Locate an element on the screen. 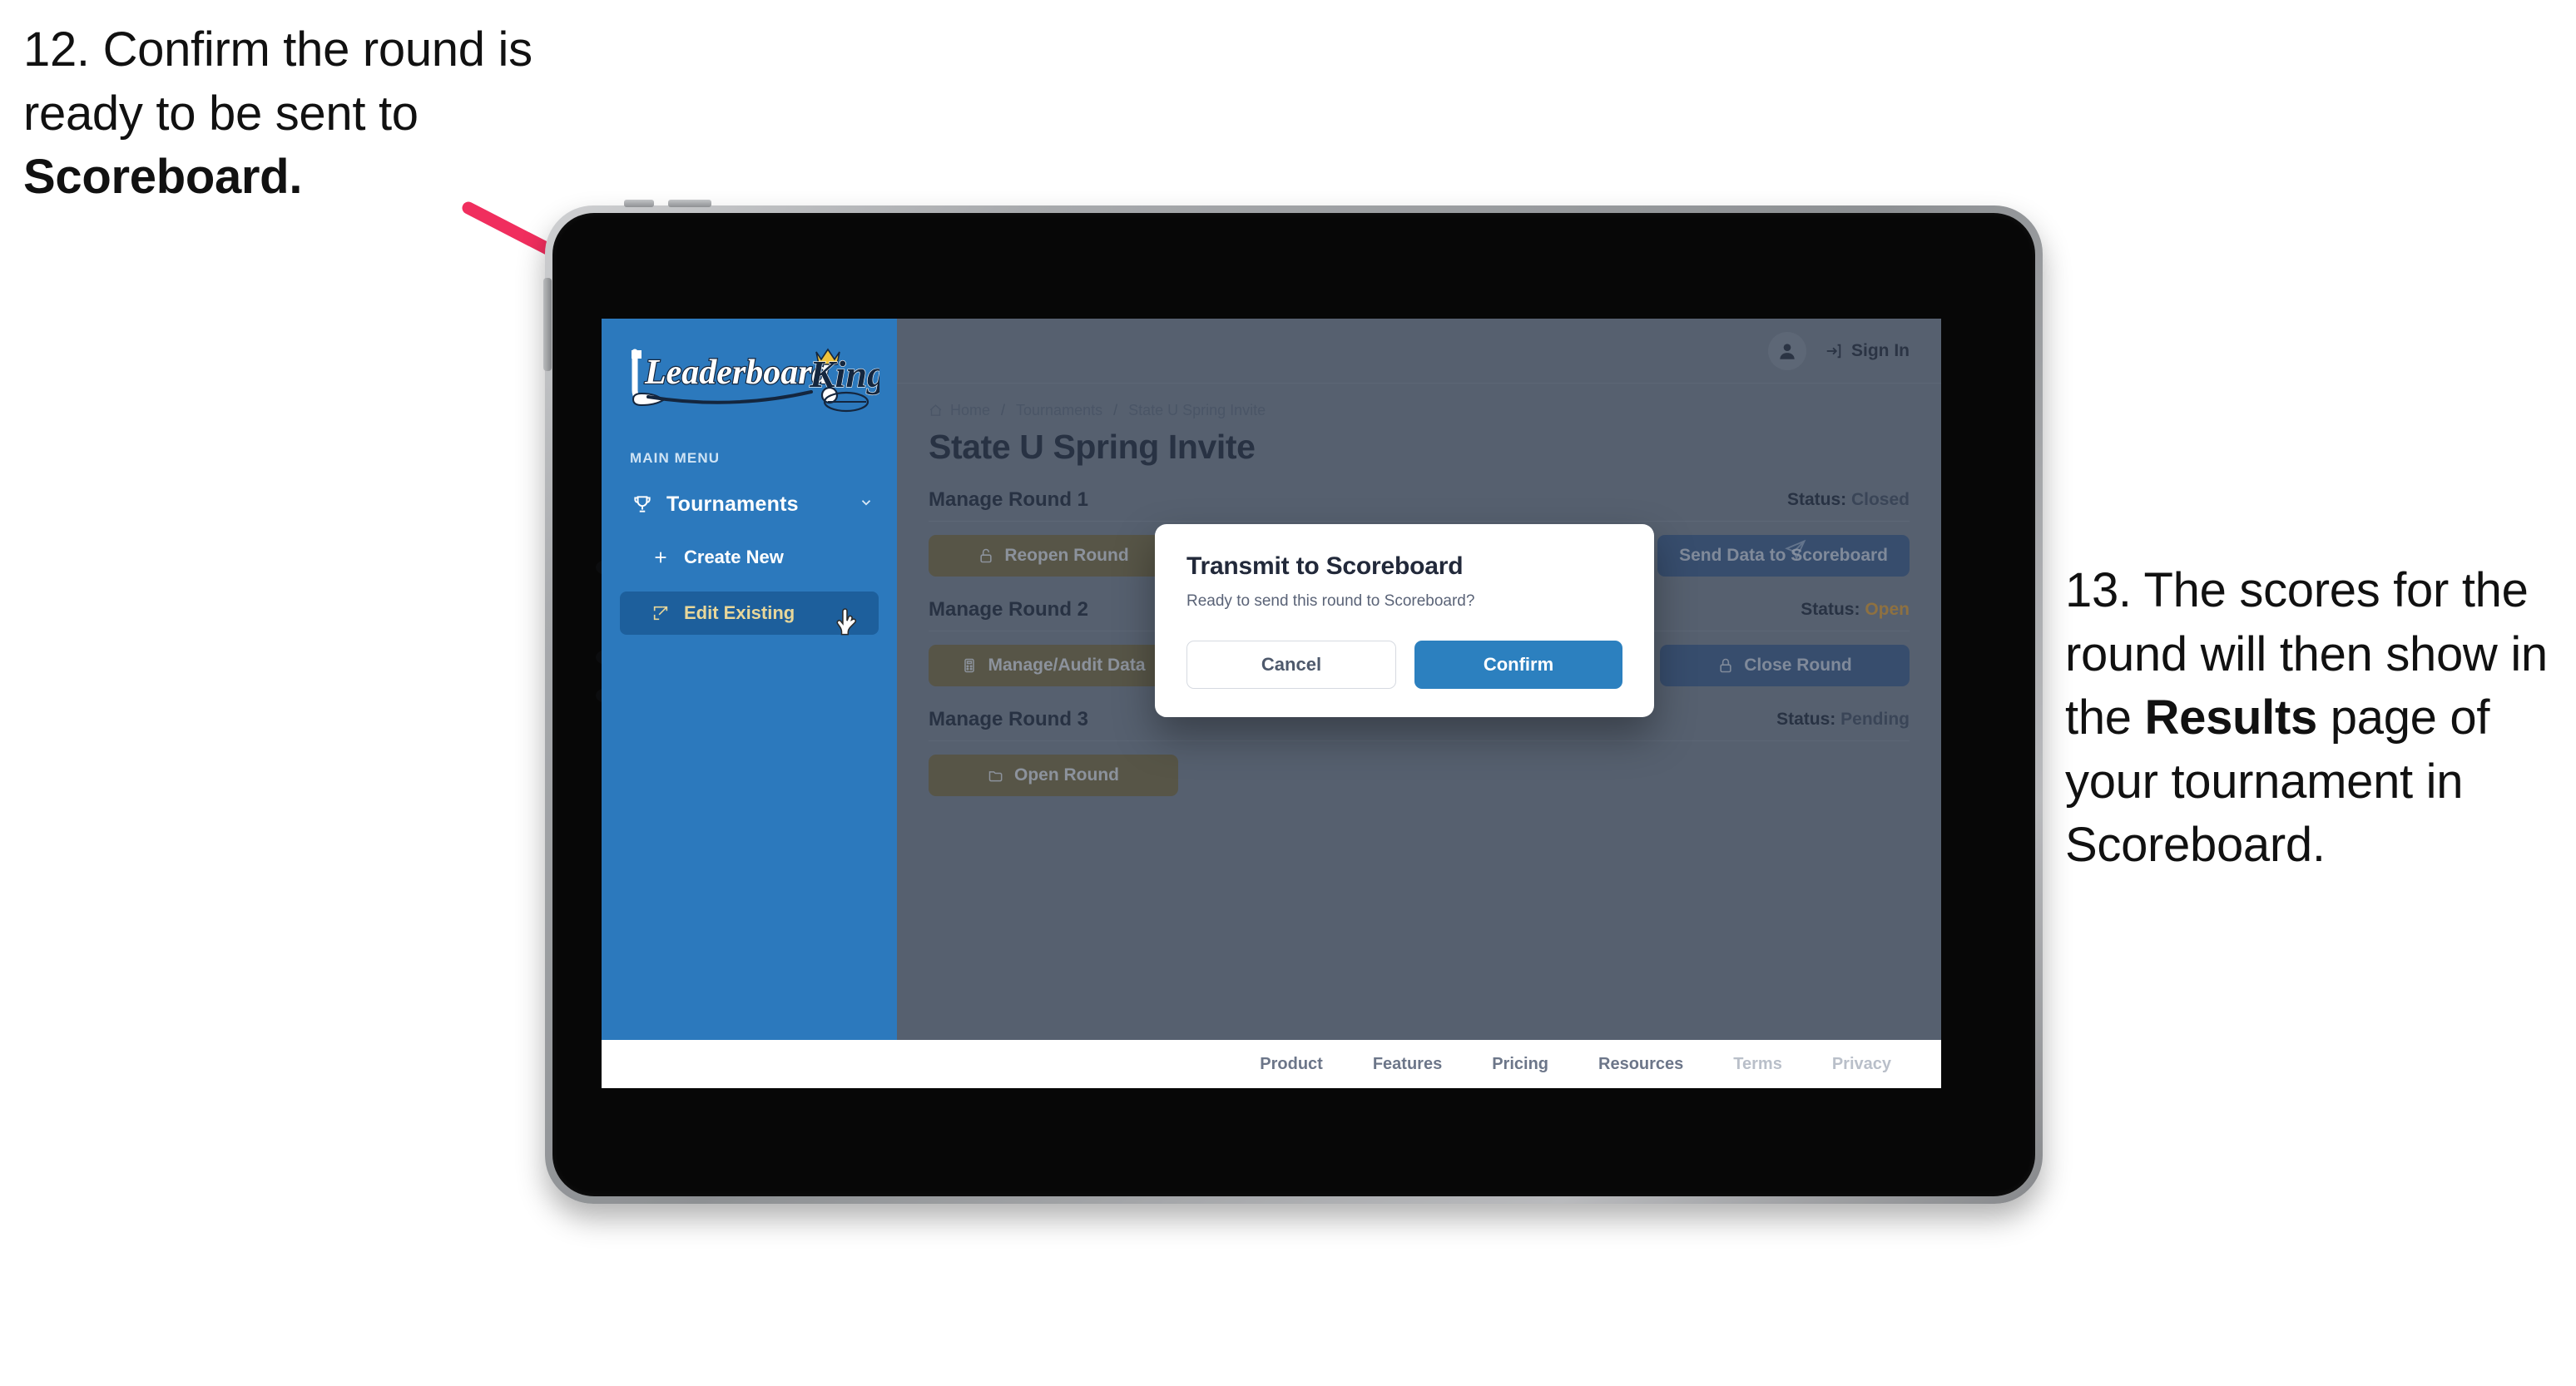 This screenshot has height=1386, width=2576. footer-link-privacy: Privacy is located at coordinates (1861, 1064).